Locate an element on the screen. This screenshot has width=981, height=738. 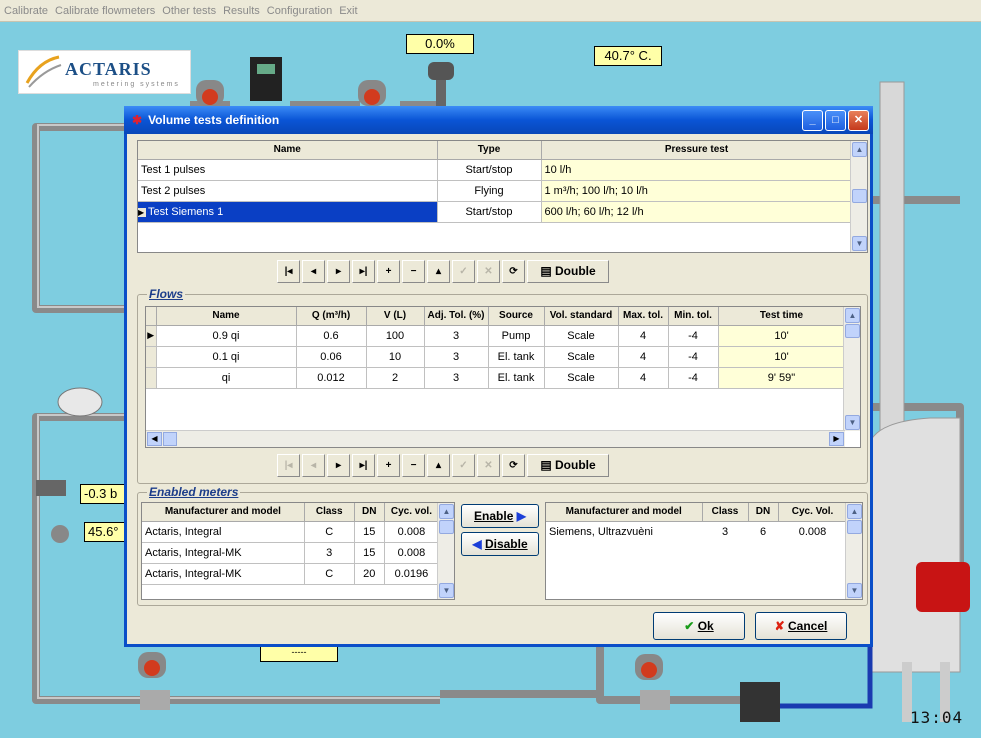
col-test-time: Test time is located at coordinates (782, 316).